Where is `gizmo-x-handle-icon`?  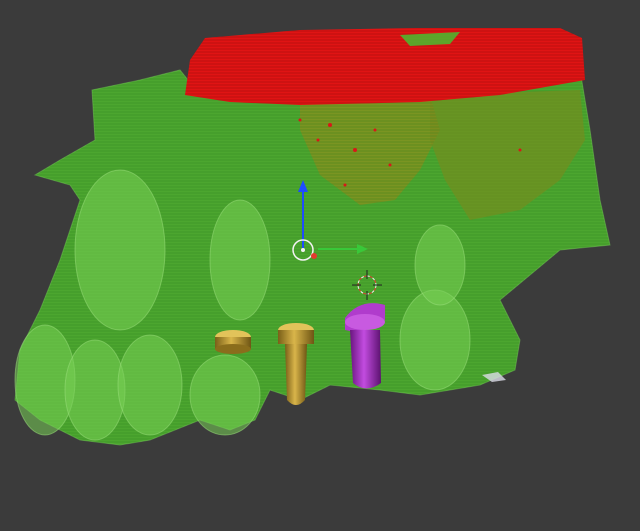
gizmo-x-handle-icon is located at coordinates (314, 256).